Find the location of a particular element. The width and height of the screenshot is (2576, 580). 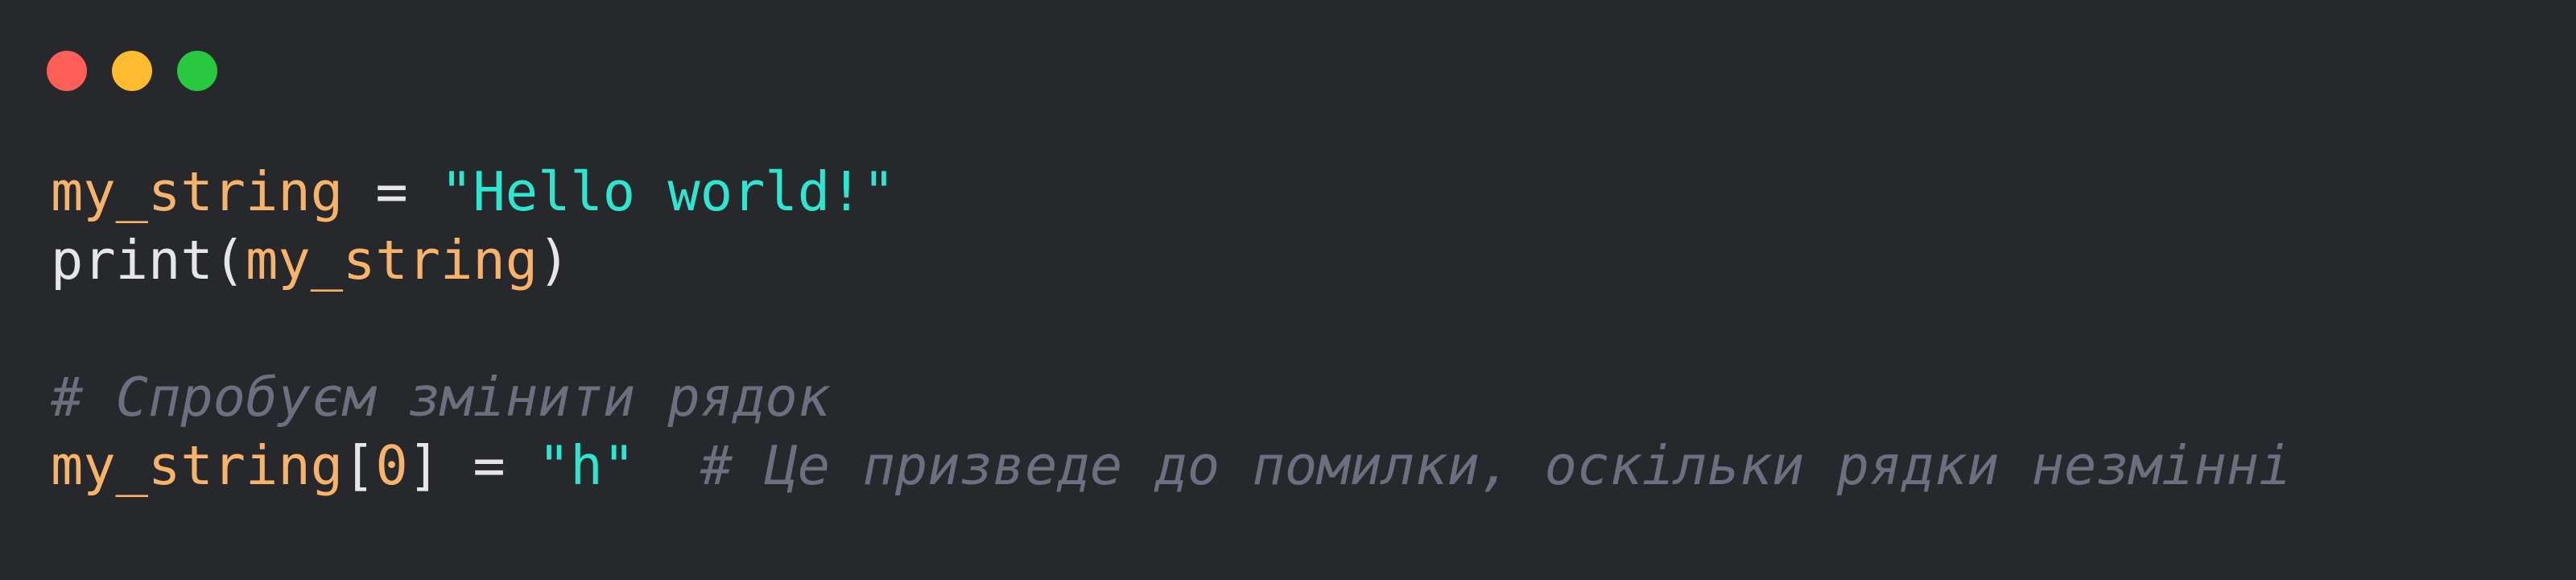

function-token: print is located at coordinates (132, 261).